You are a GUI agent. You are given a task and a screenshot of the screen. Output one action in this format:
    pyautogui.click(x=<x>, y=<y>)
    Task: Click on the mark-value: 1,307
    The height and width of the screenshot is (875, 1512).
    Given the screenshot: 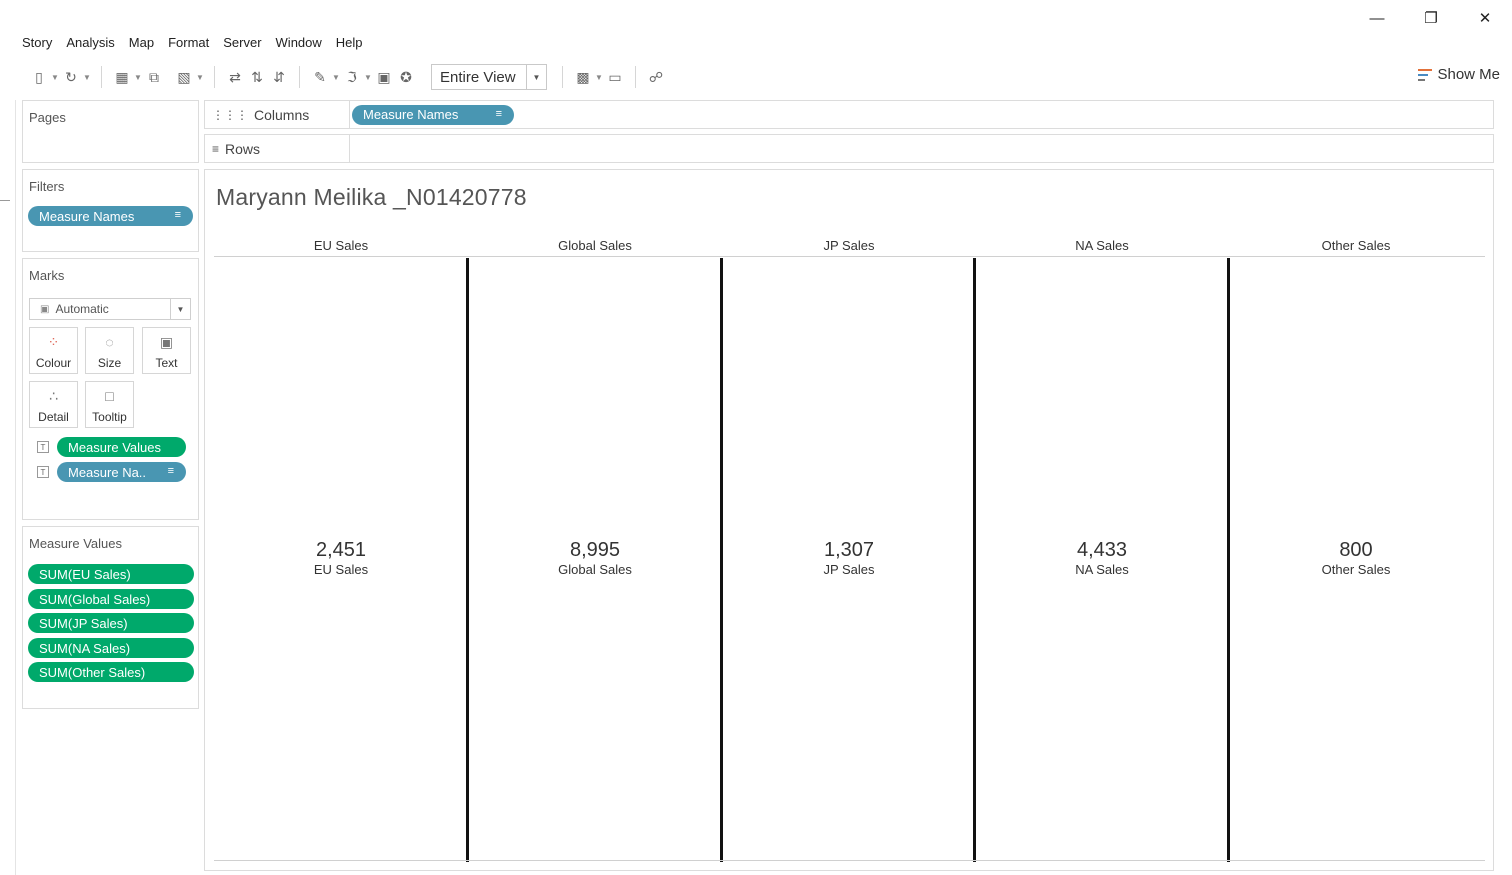 What is the action you would take?
    pyautogui.click(x=849, y=550)
    